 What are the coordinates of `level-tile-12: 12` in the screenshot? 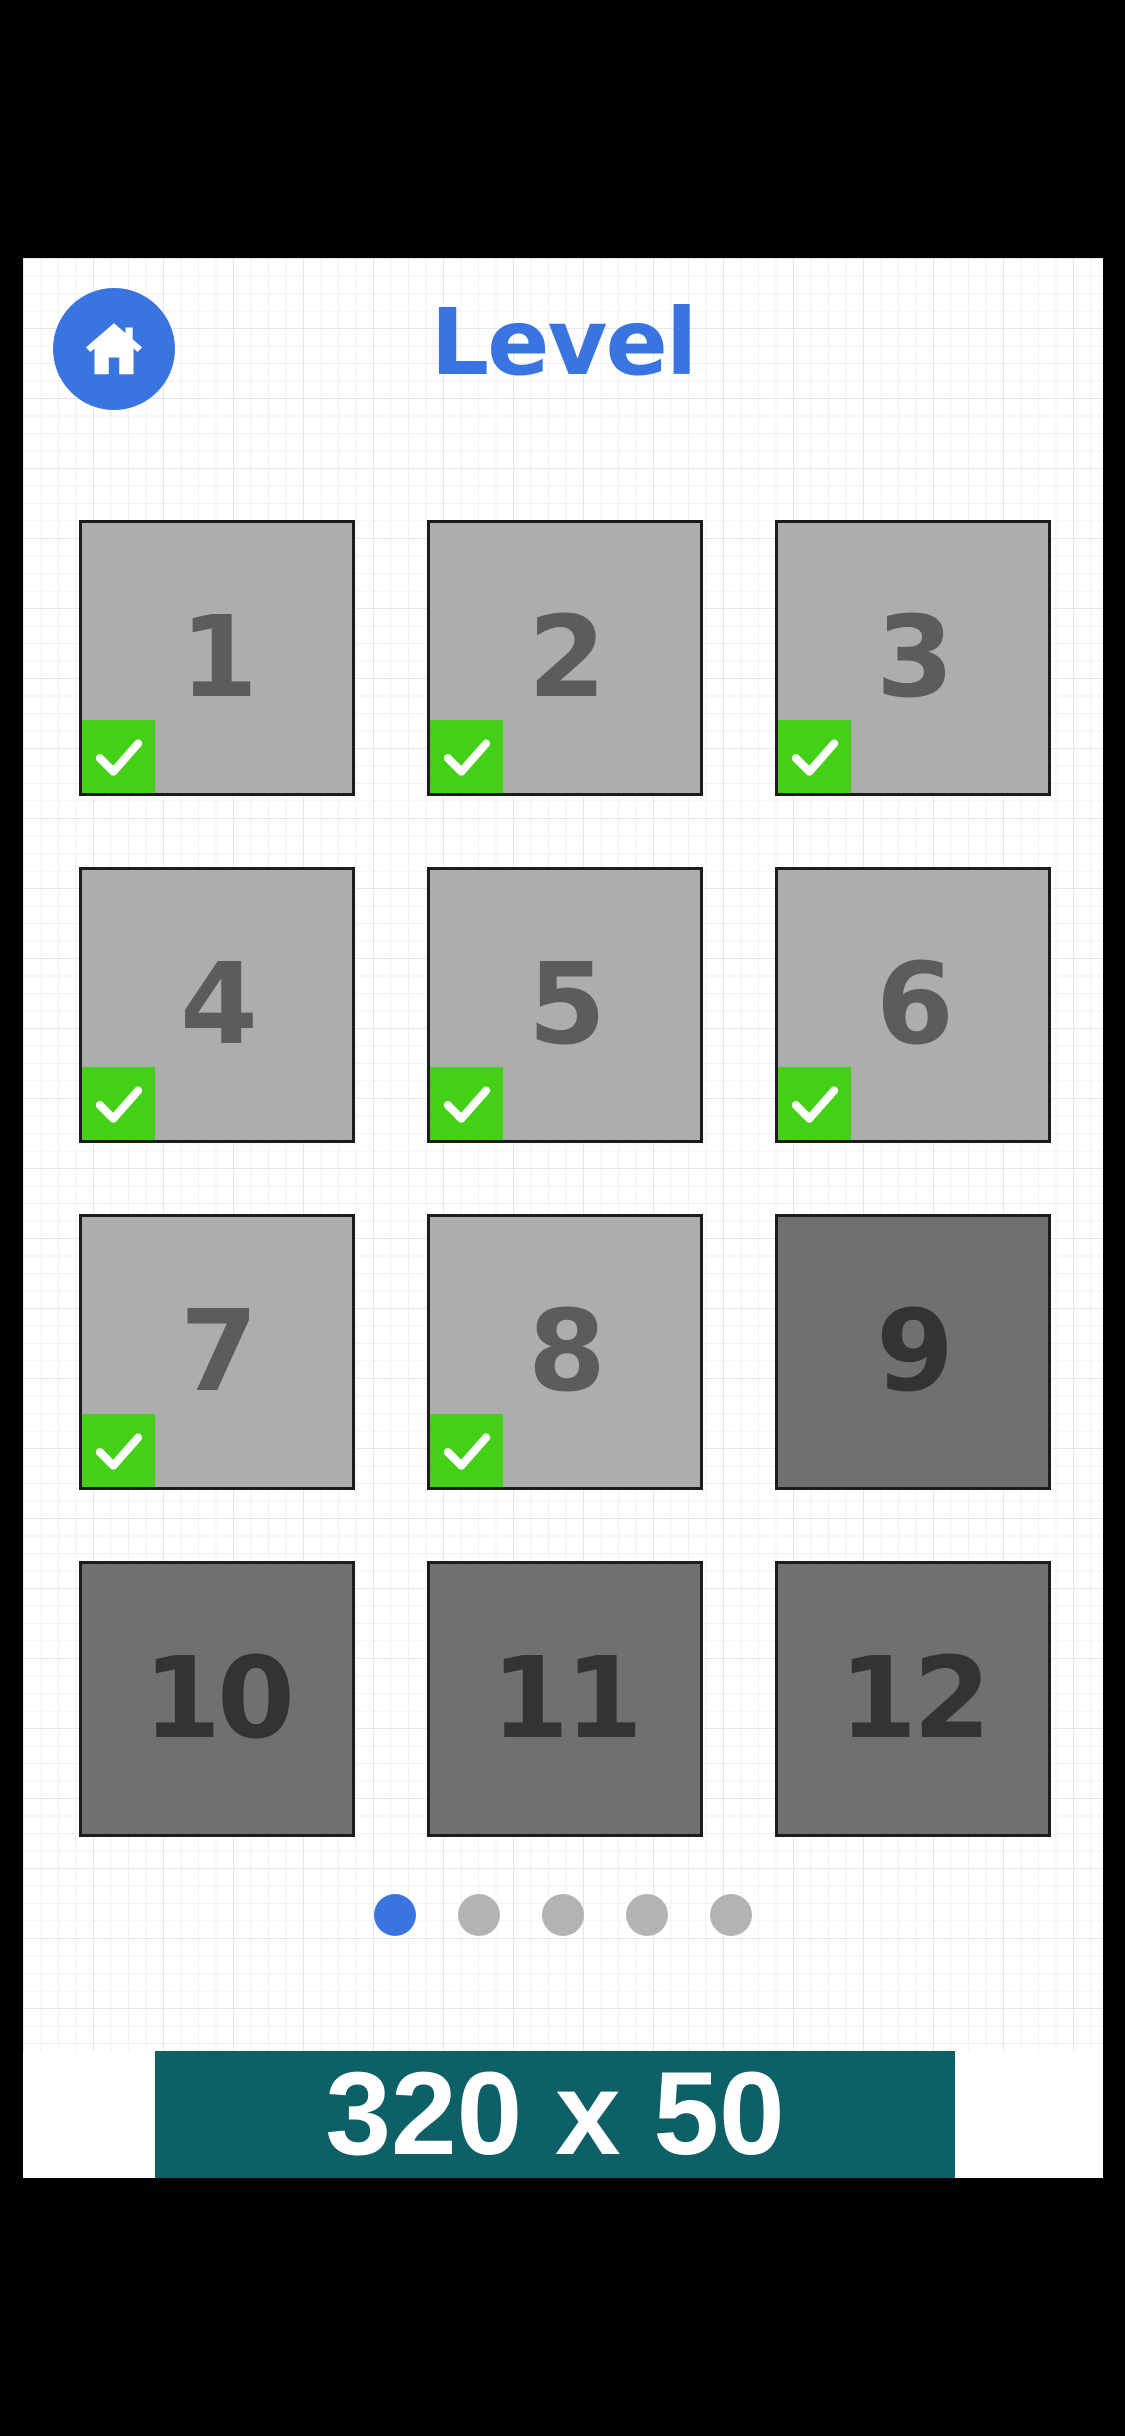 It's located at (913, 1699).